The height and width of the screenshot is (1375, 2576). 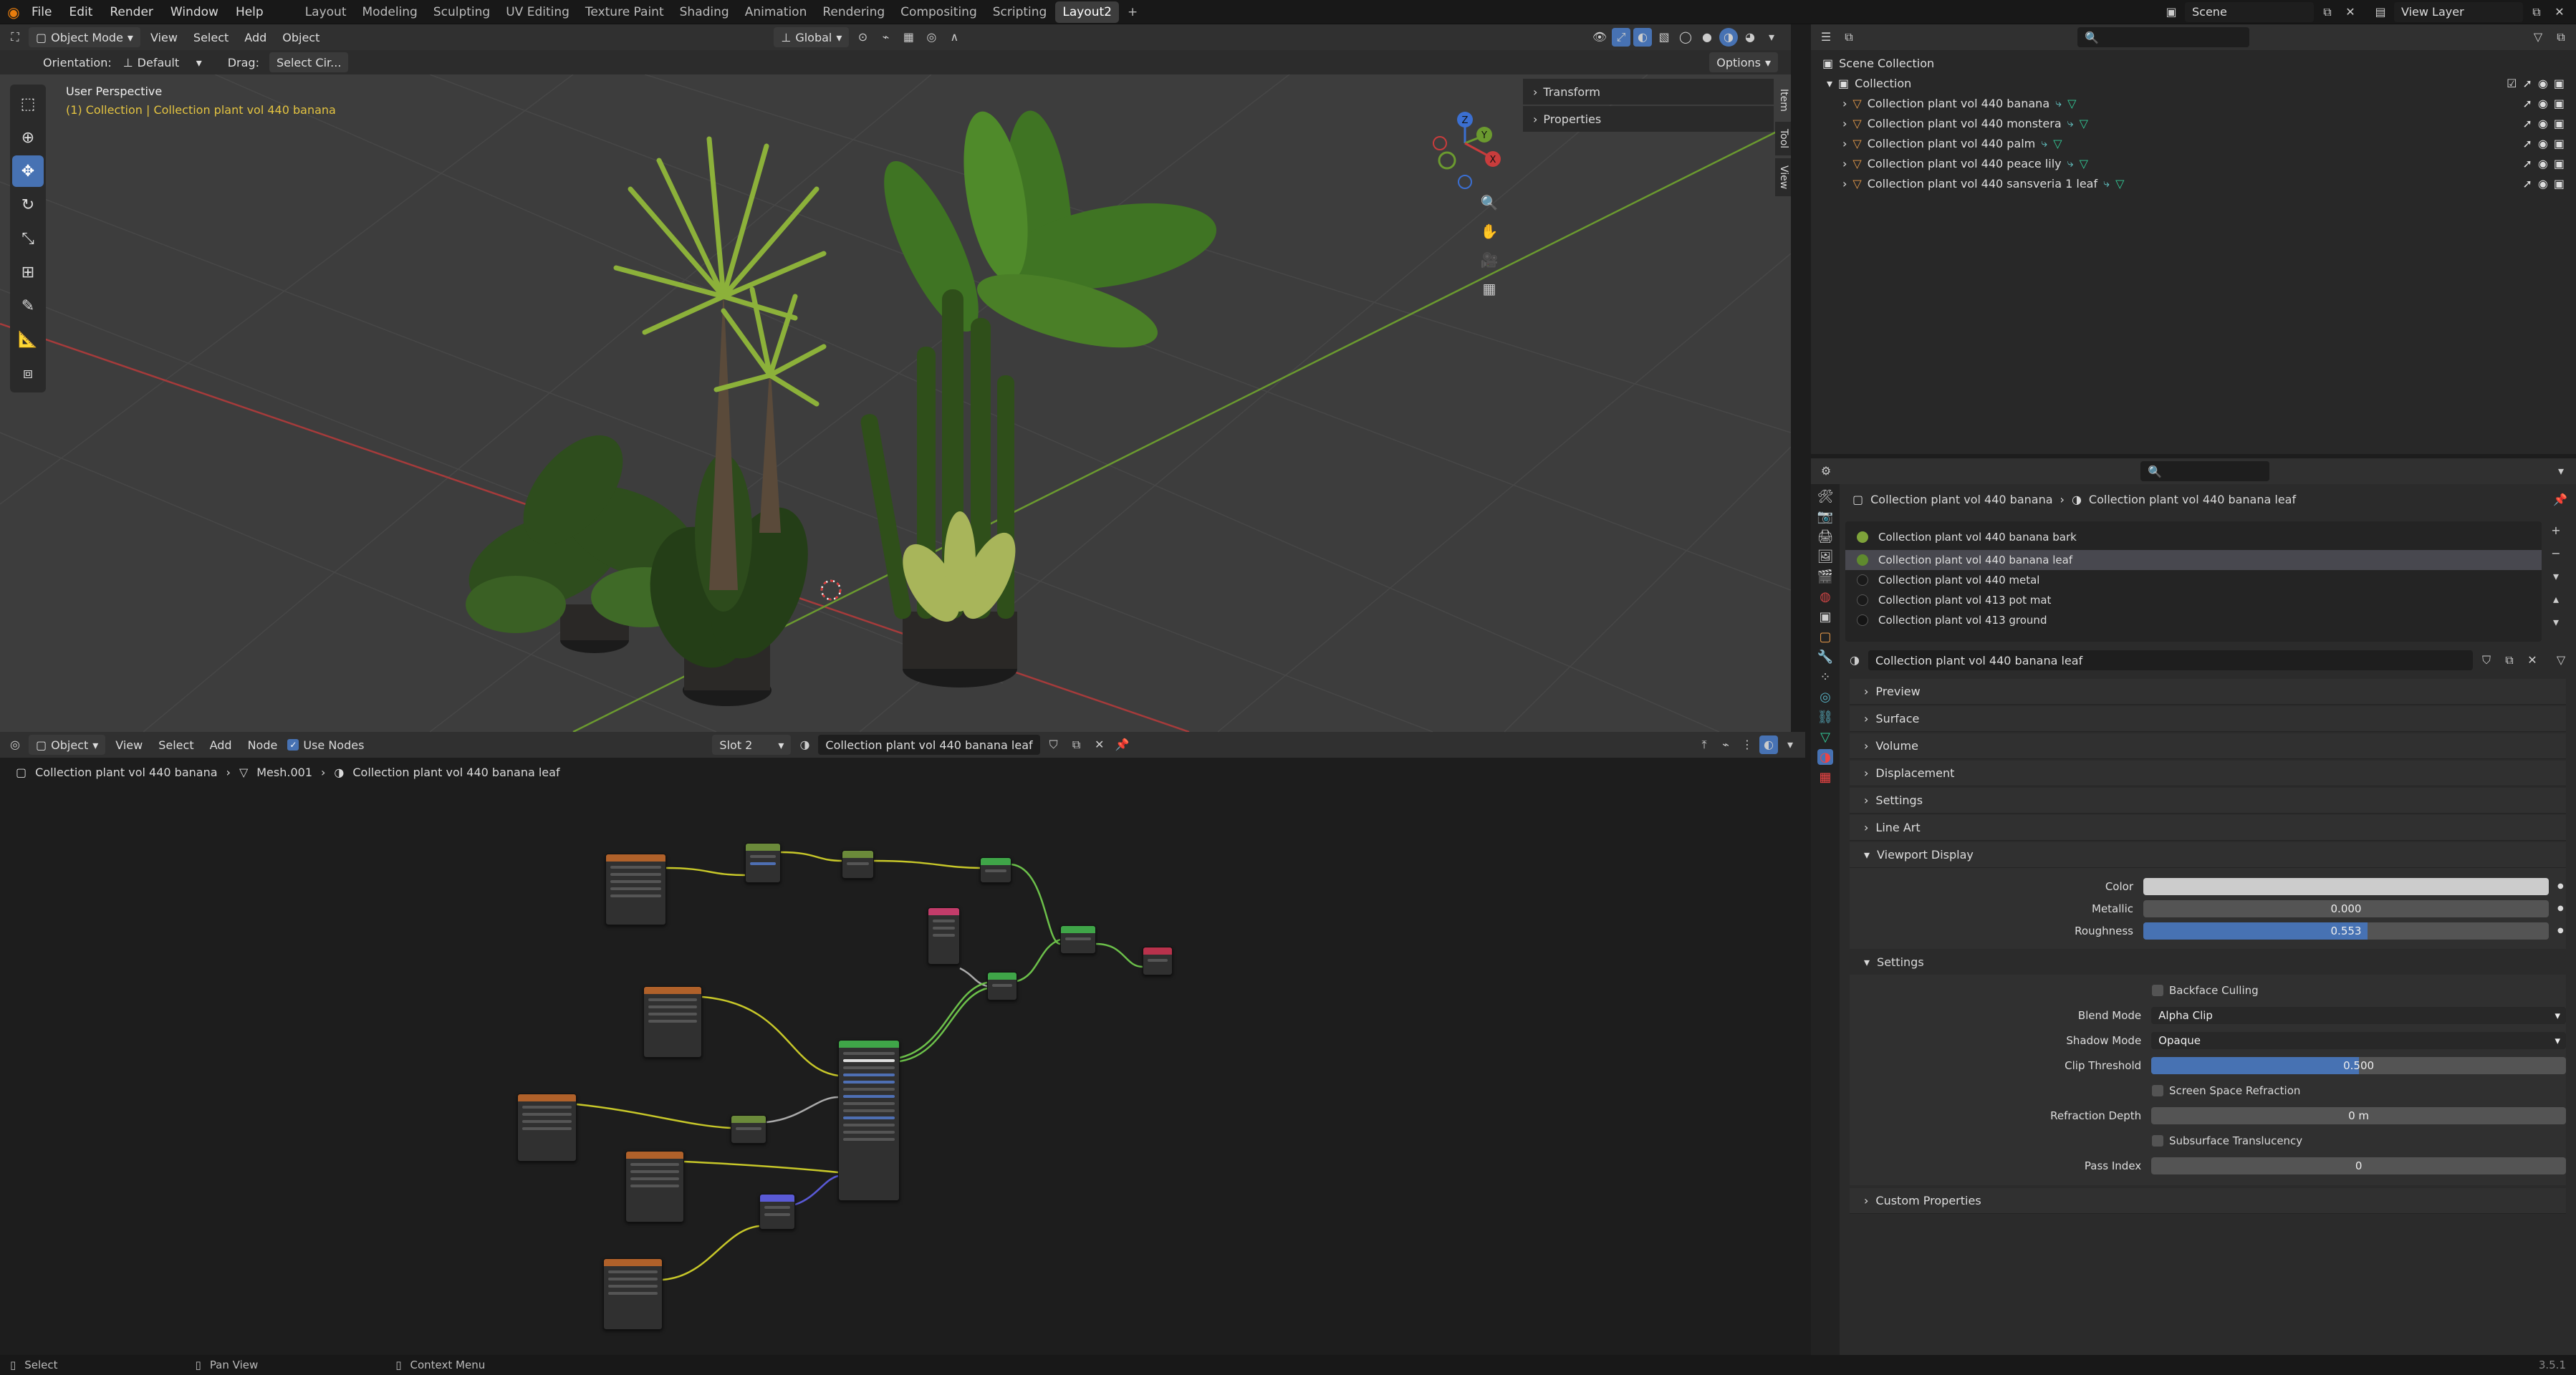 I want to click on modifier-tab-icon: 🔧, so click(x=1825, y=657).